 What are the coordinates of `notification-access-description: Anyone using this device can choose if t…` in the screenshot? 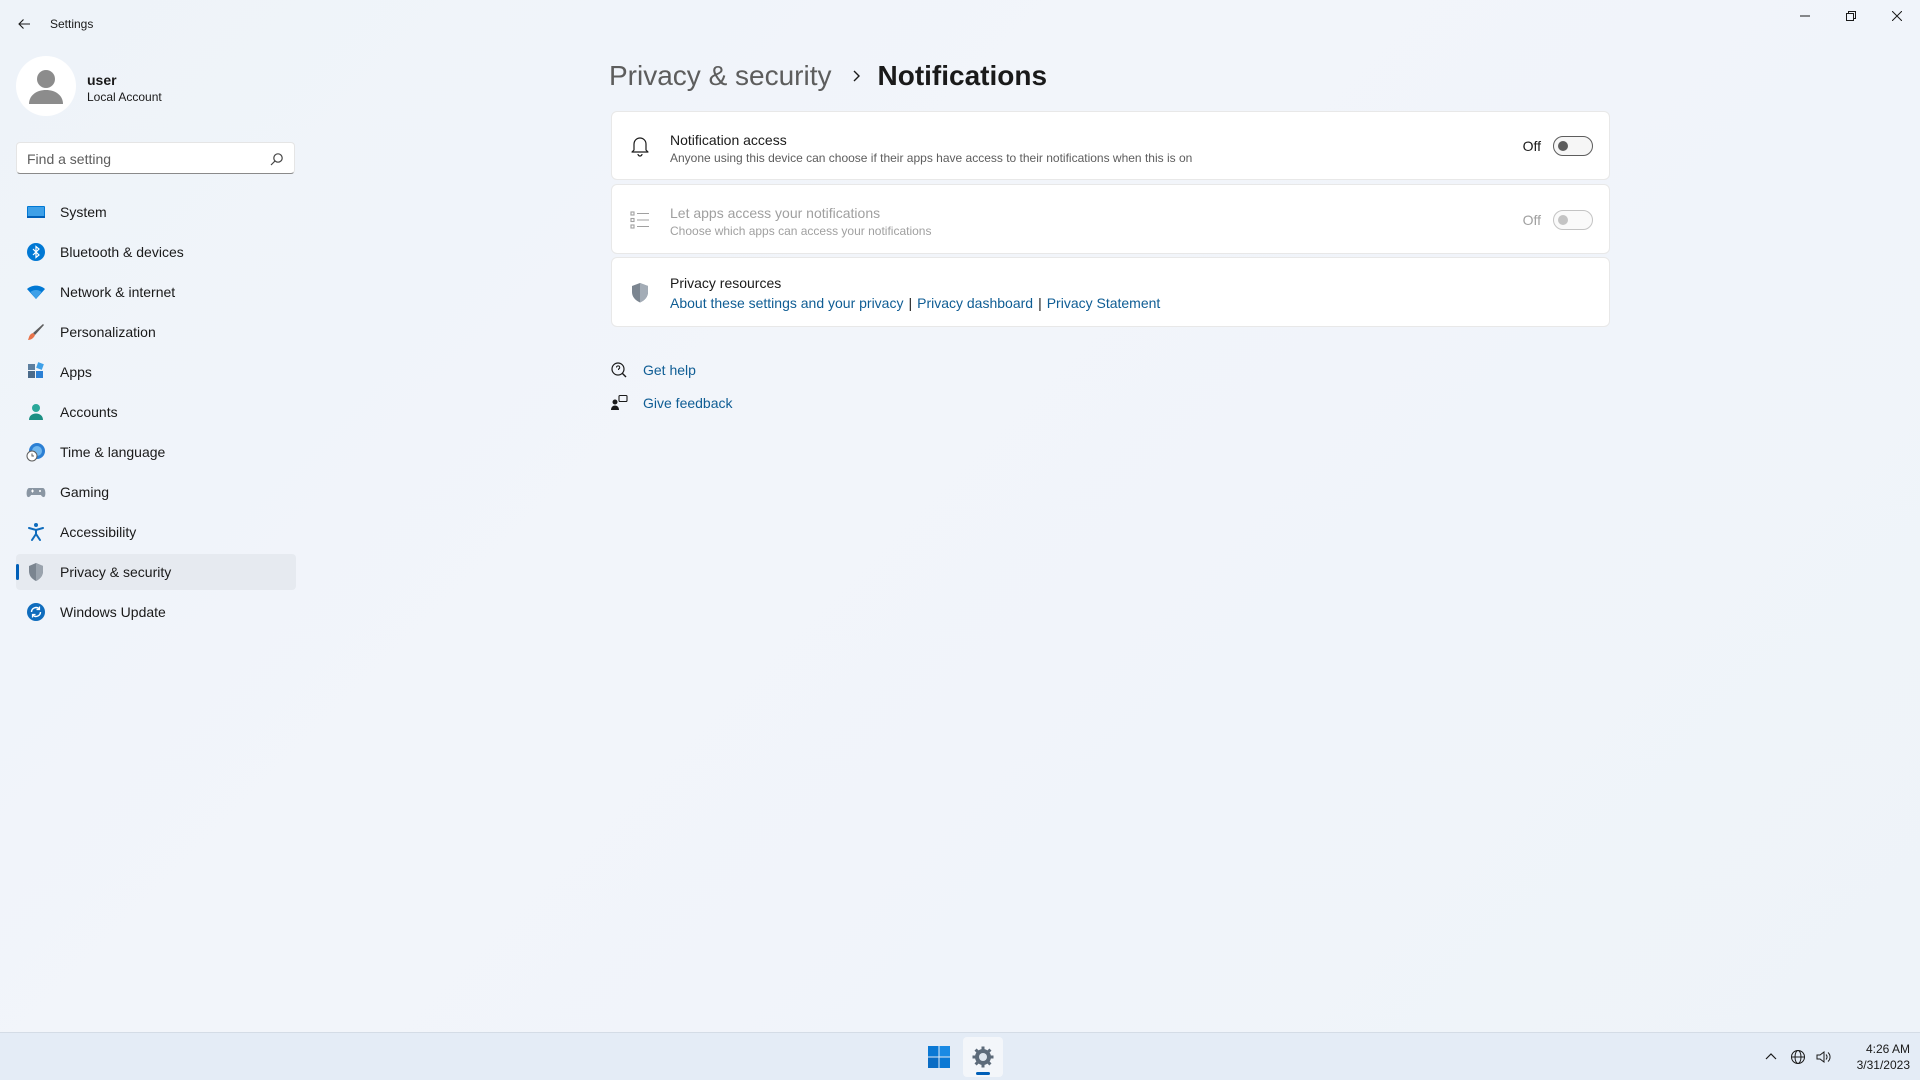 It's located at (931, 158).